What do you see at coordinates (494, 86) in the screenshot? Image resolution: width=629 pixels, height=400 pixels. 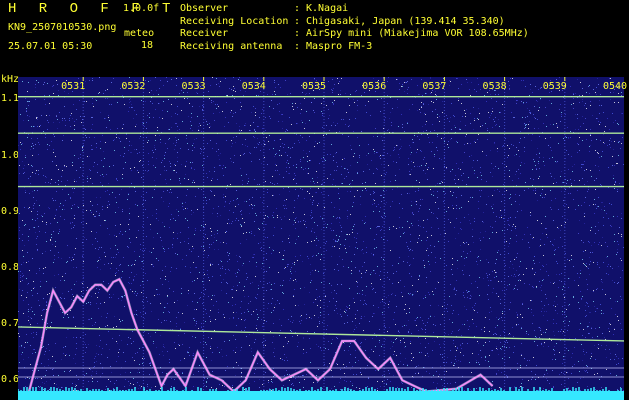 I see `x-tick-label: 0538` at bounding box center [494, 86].